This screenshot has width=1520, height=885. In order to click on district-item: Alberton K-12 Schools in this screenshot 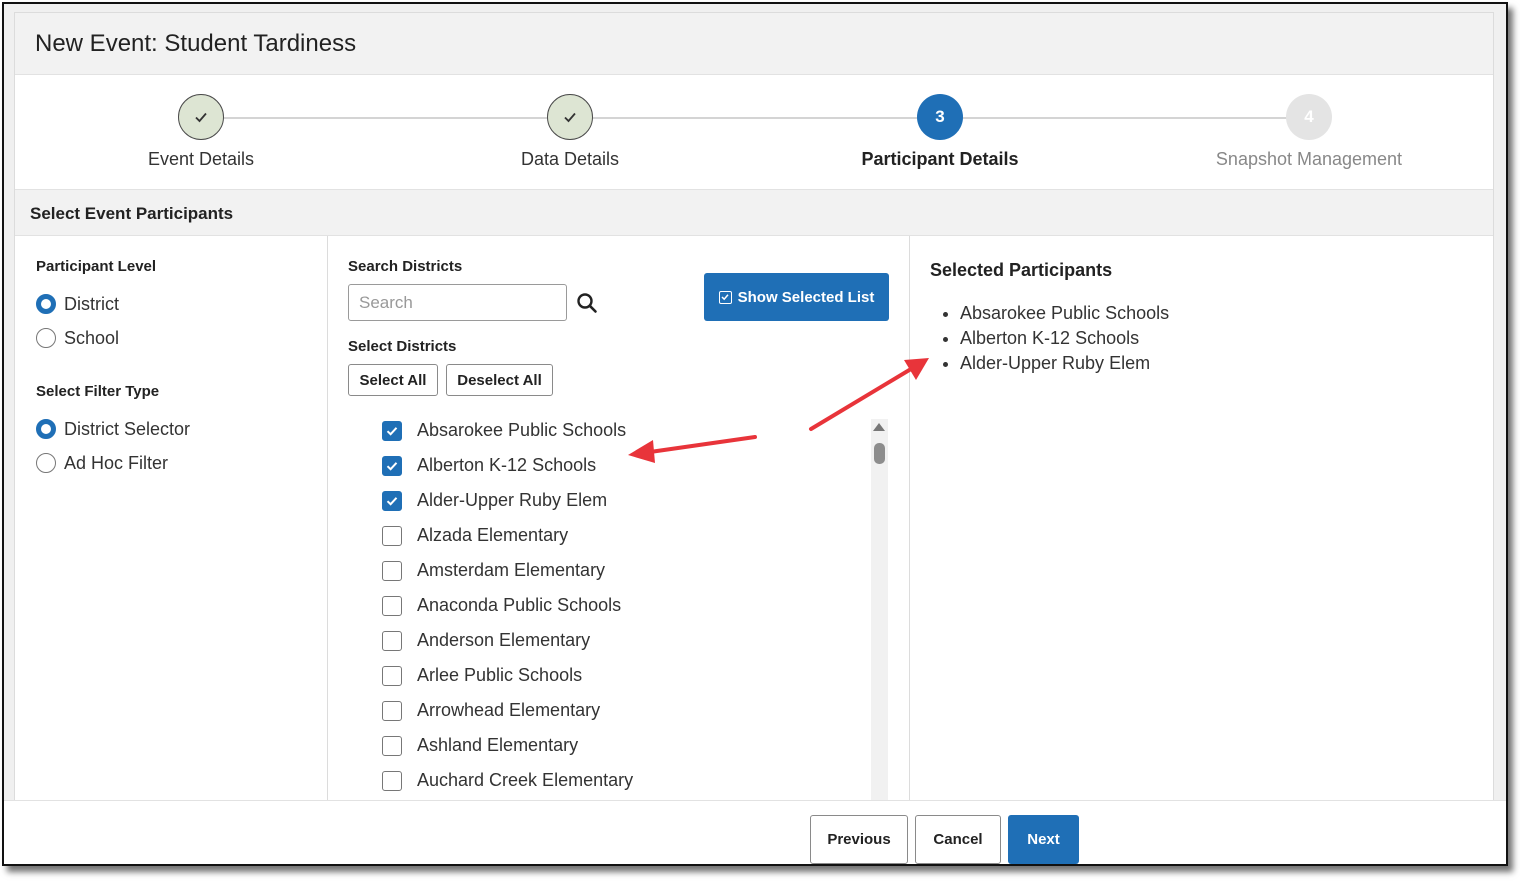, I will do `click(622, 465)`.